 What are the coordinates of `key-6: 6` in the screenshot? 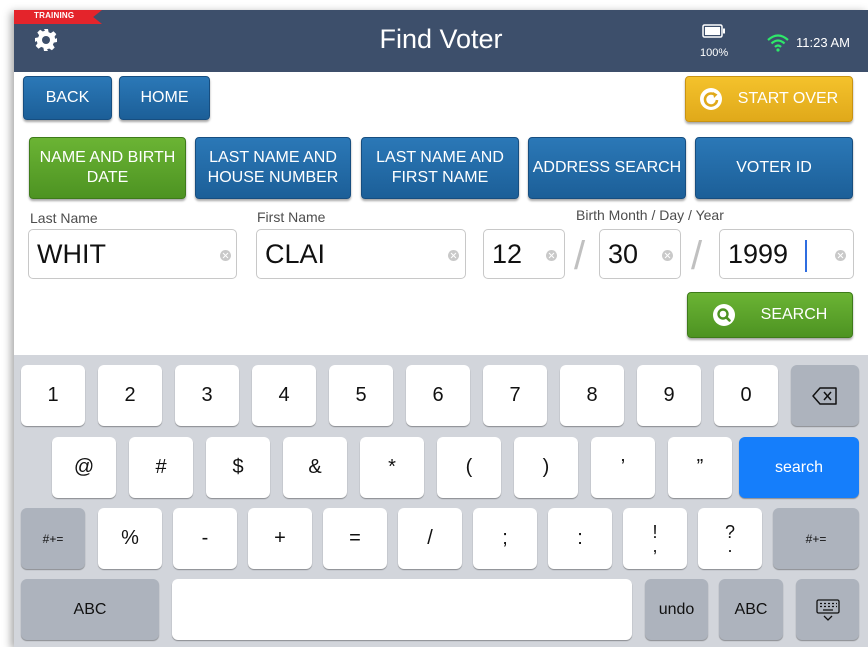 It's located at (438, 395).